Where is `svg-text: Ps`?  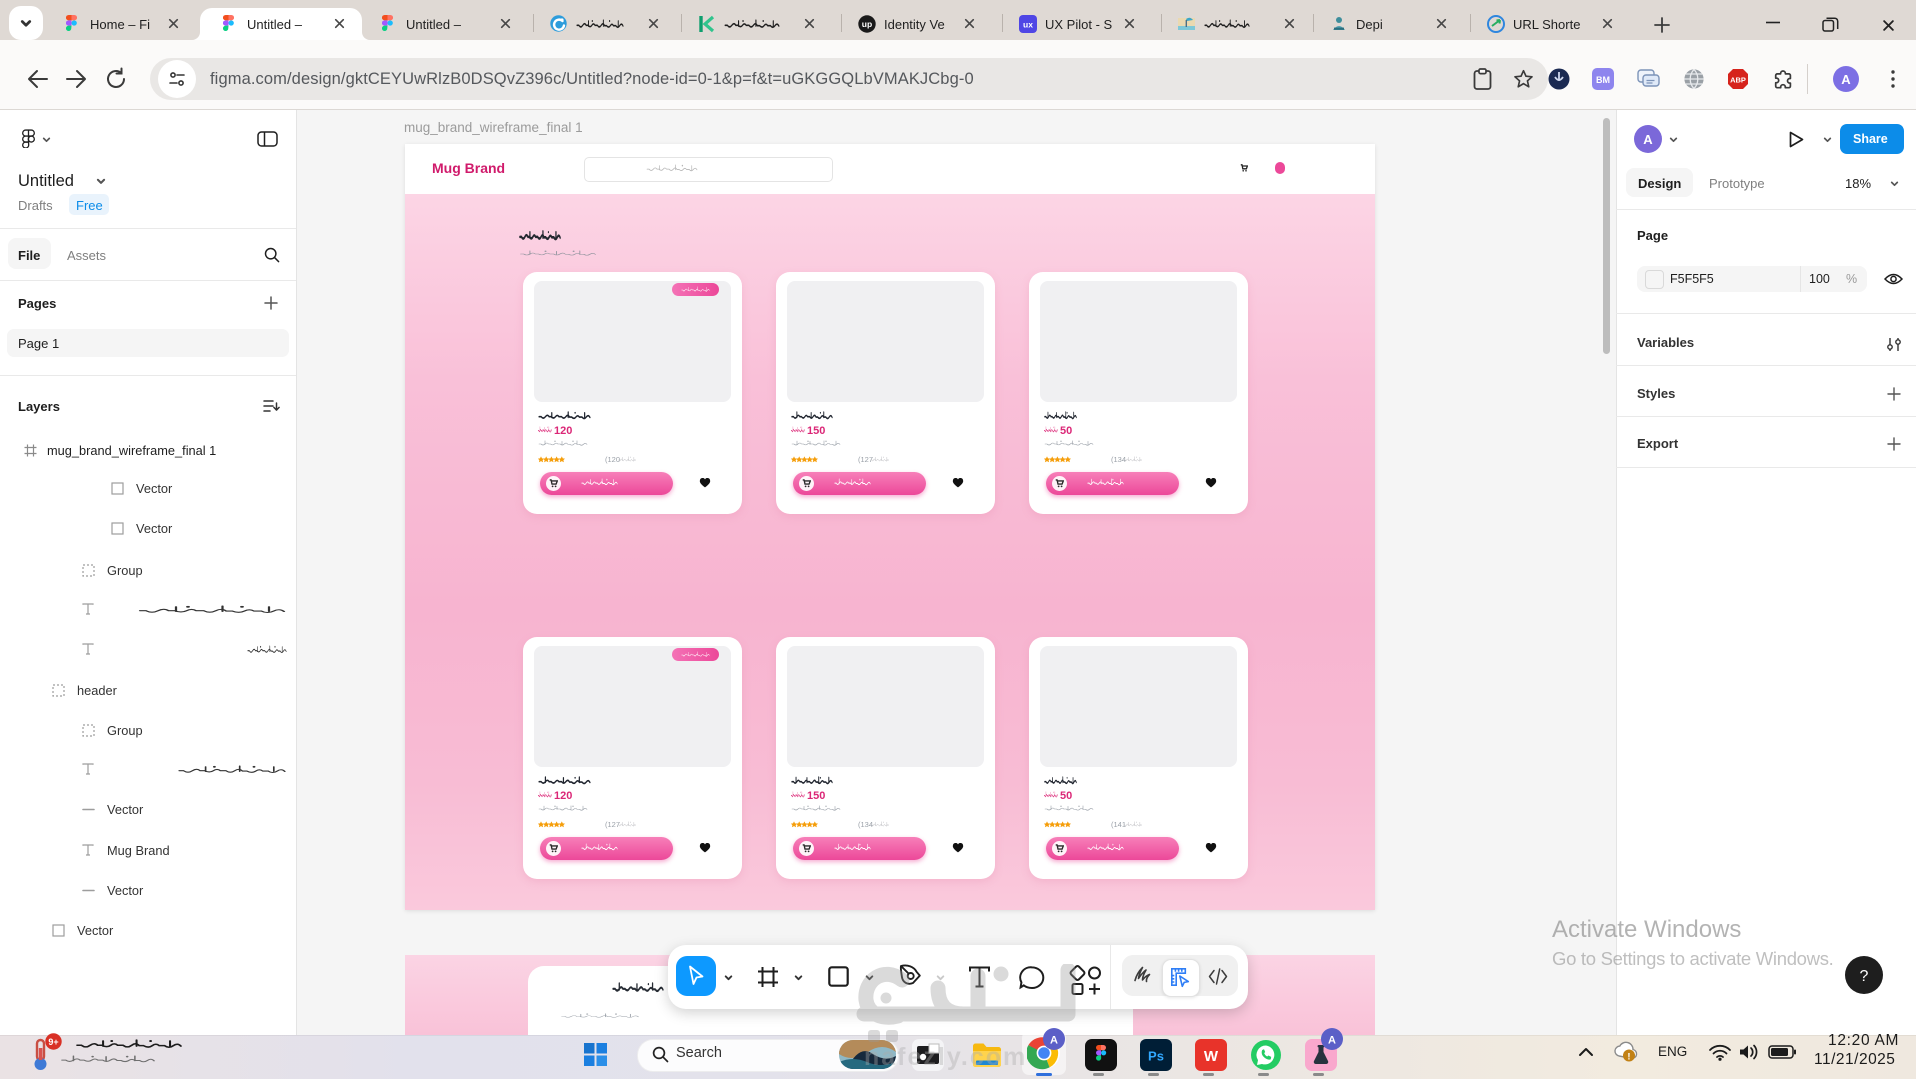 svg-text: Ps is located at coordinates (1156, 1056).